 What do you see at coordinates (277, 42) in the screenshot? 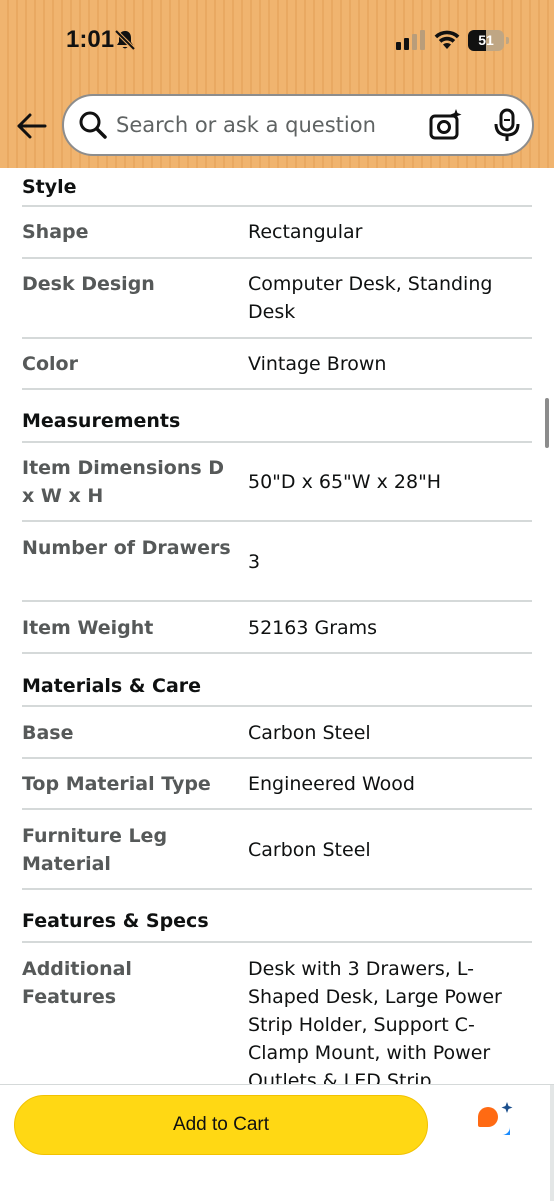
I see `status-bar: 1:01 51` at bounding box center [277, 42].